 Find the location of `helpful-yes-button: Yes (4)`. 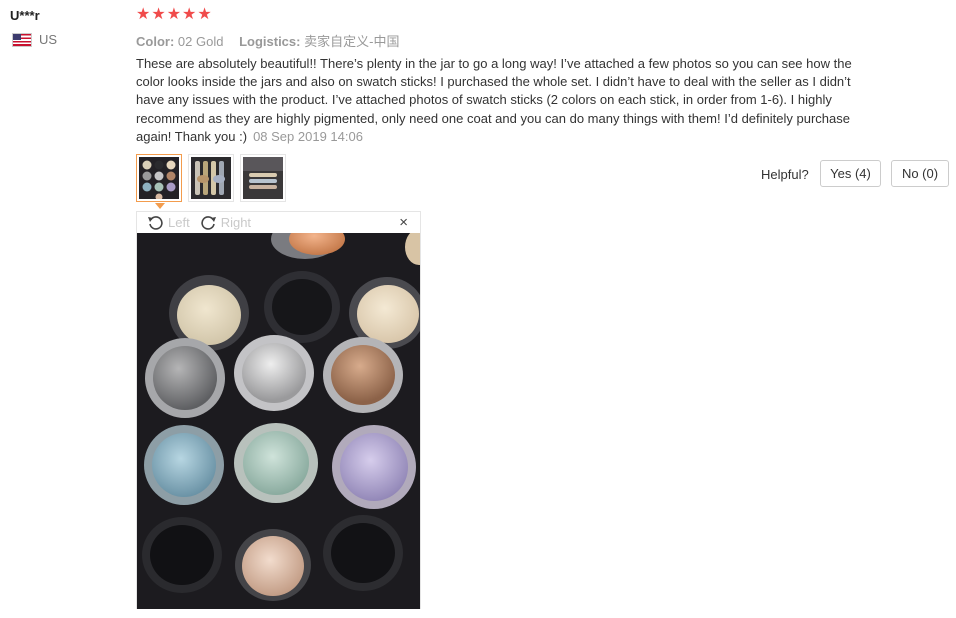

helpful-yes-button: Yes (4) is located at coordinates (850, 173).